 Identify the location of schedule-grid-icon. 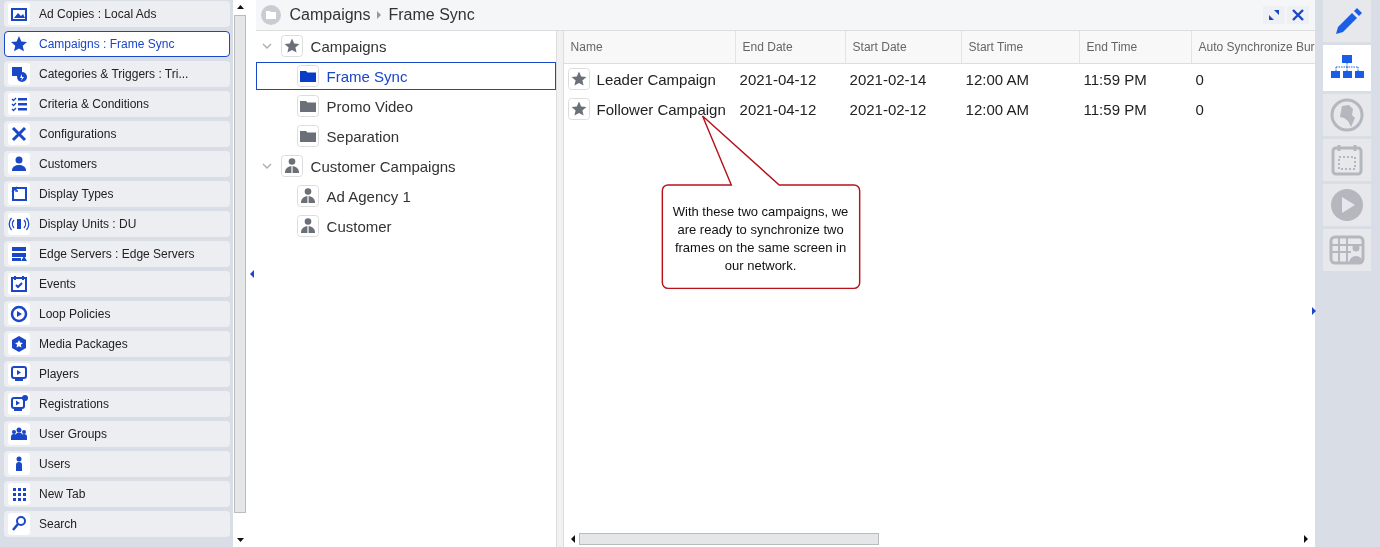
(1346, 250).